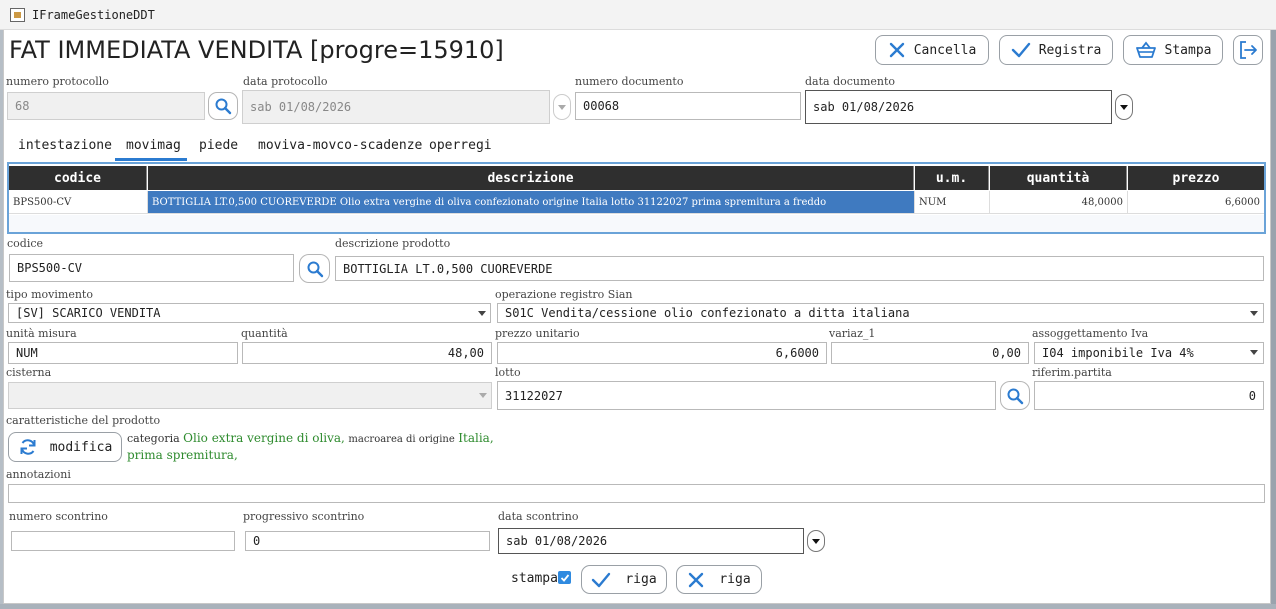 This screenshot has width=1276, height=609. I want to click on variaz-1-label: variaz_1, so click(852, 333).